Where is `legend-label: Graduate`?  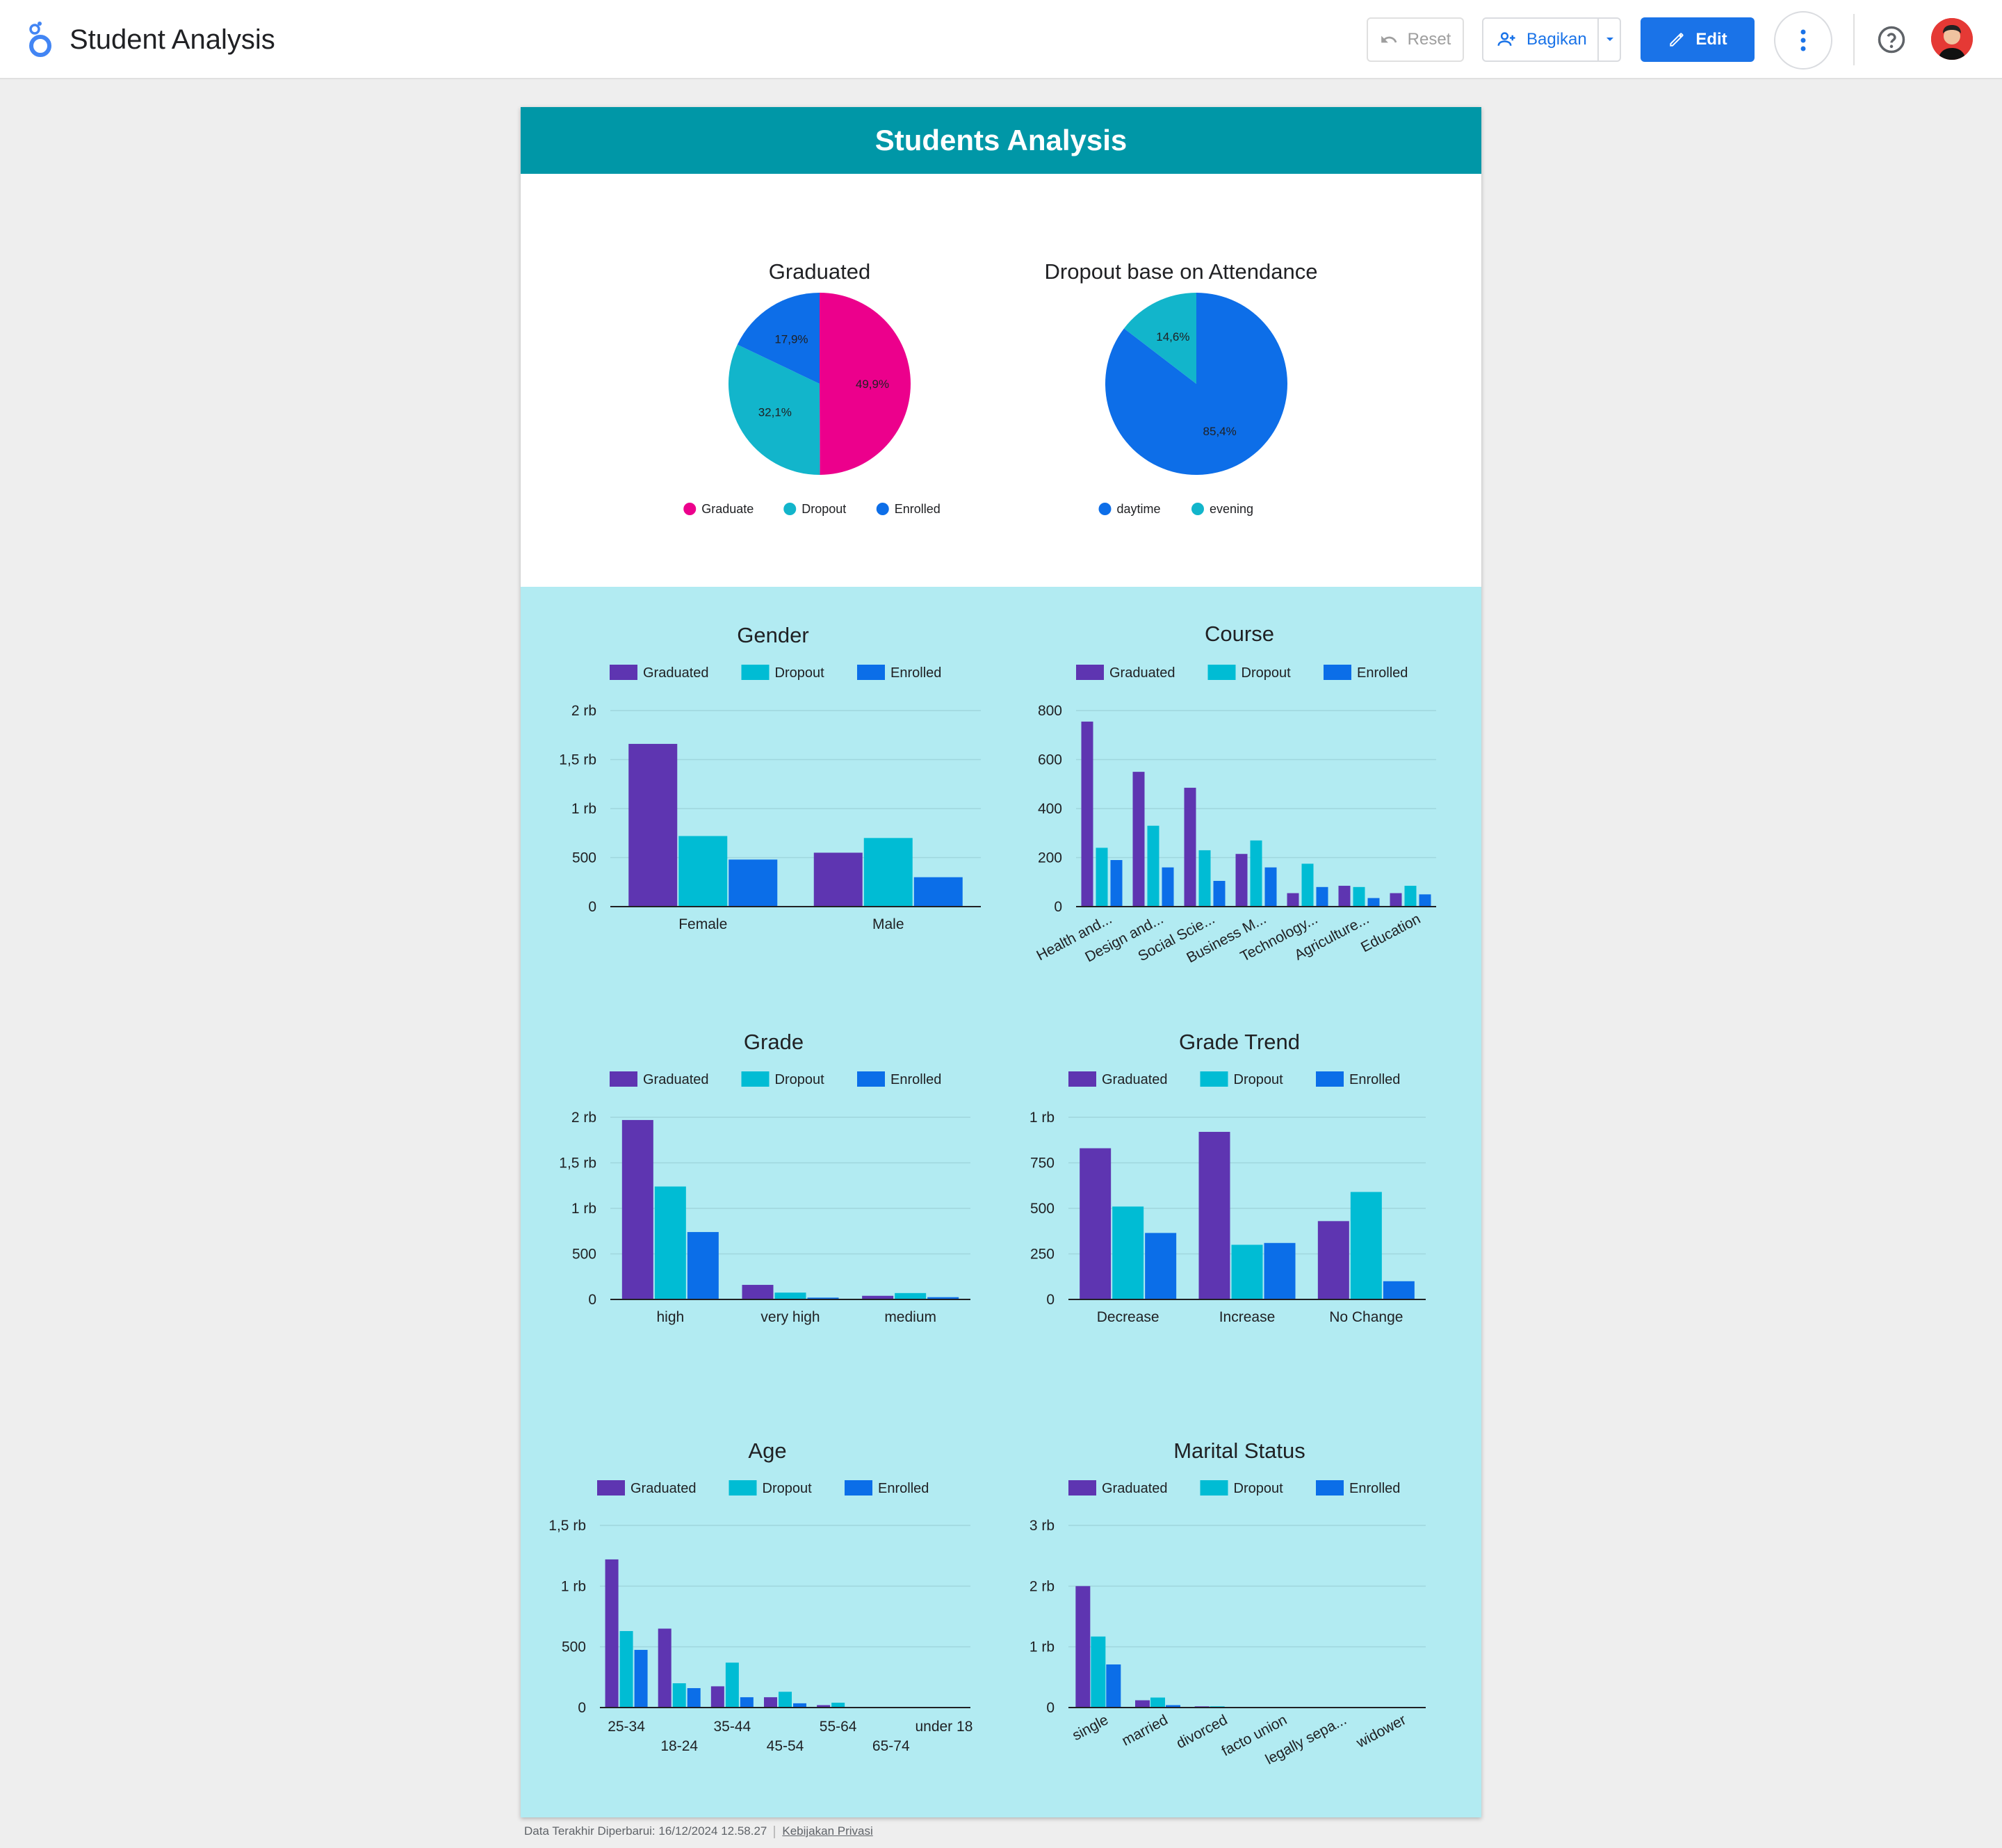 legend-label: Graduate is located at coordinates (727, 509).